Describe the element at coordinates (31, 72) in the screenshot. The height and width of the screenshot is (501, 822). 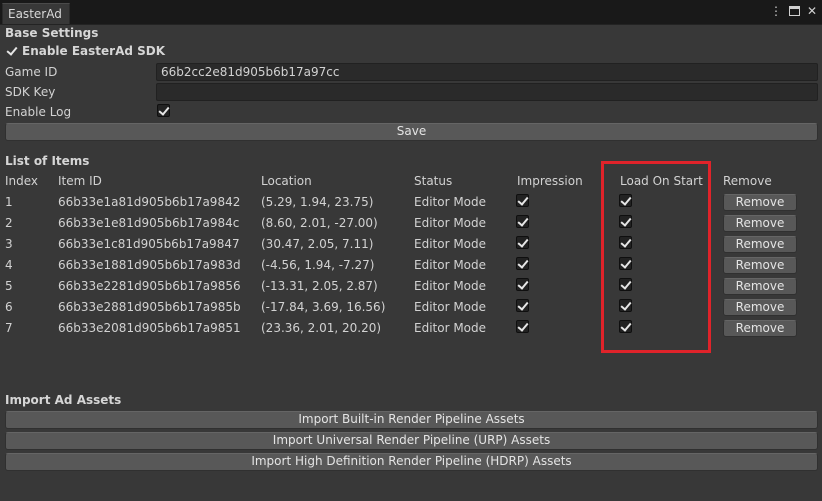
I see `game-id-label: Game ID` at that location.